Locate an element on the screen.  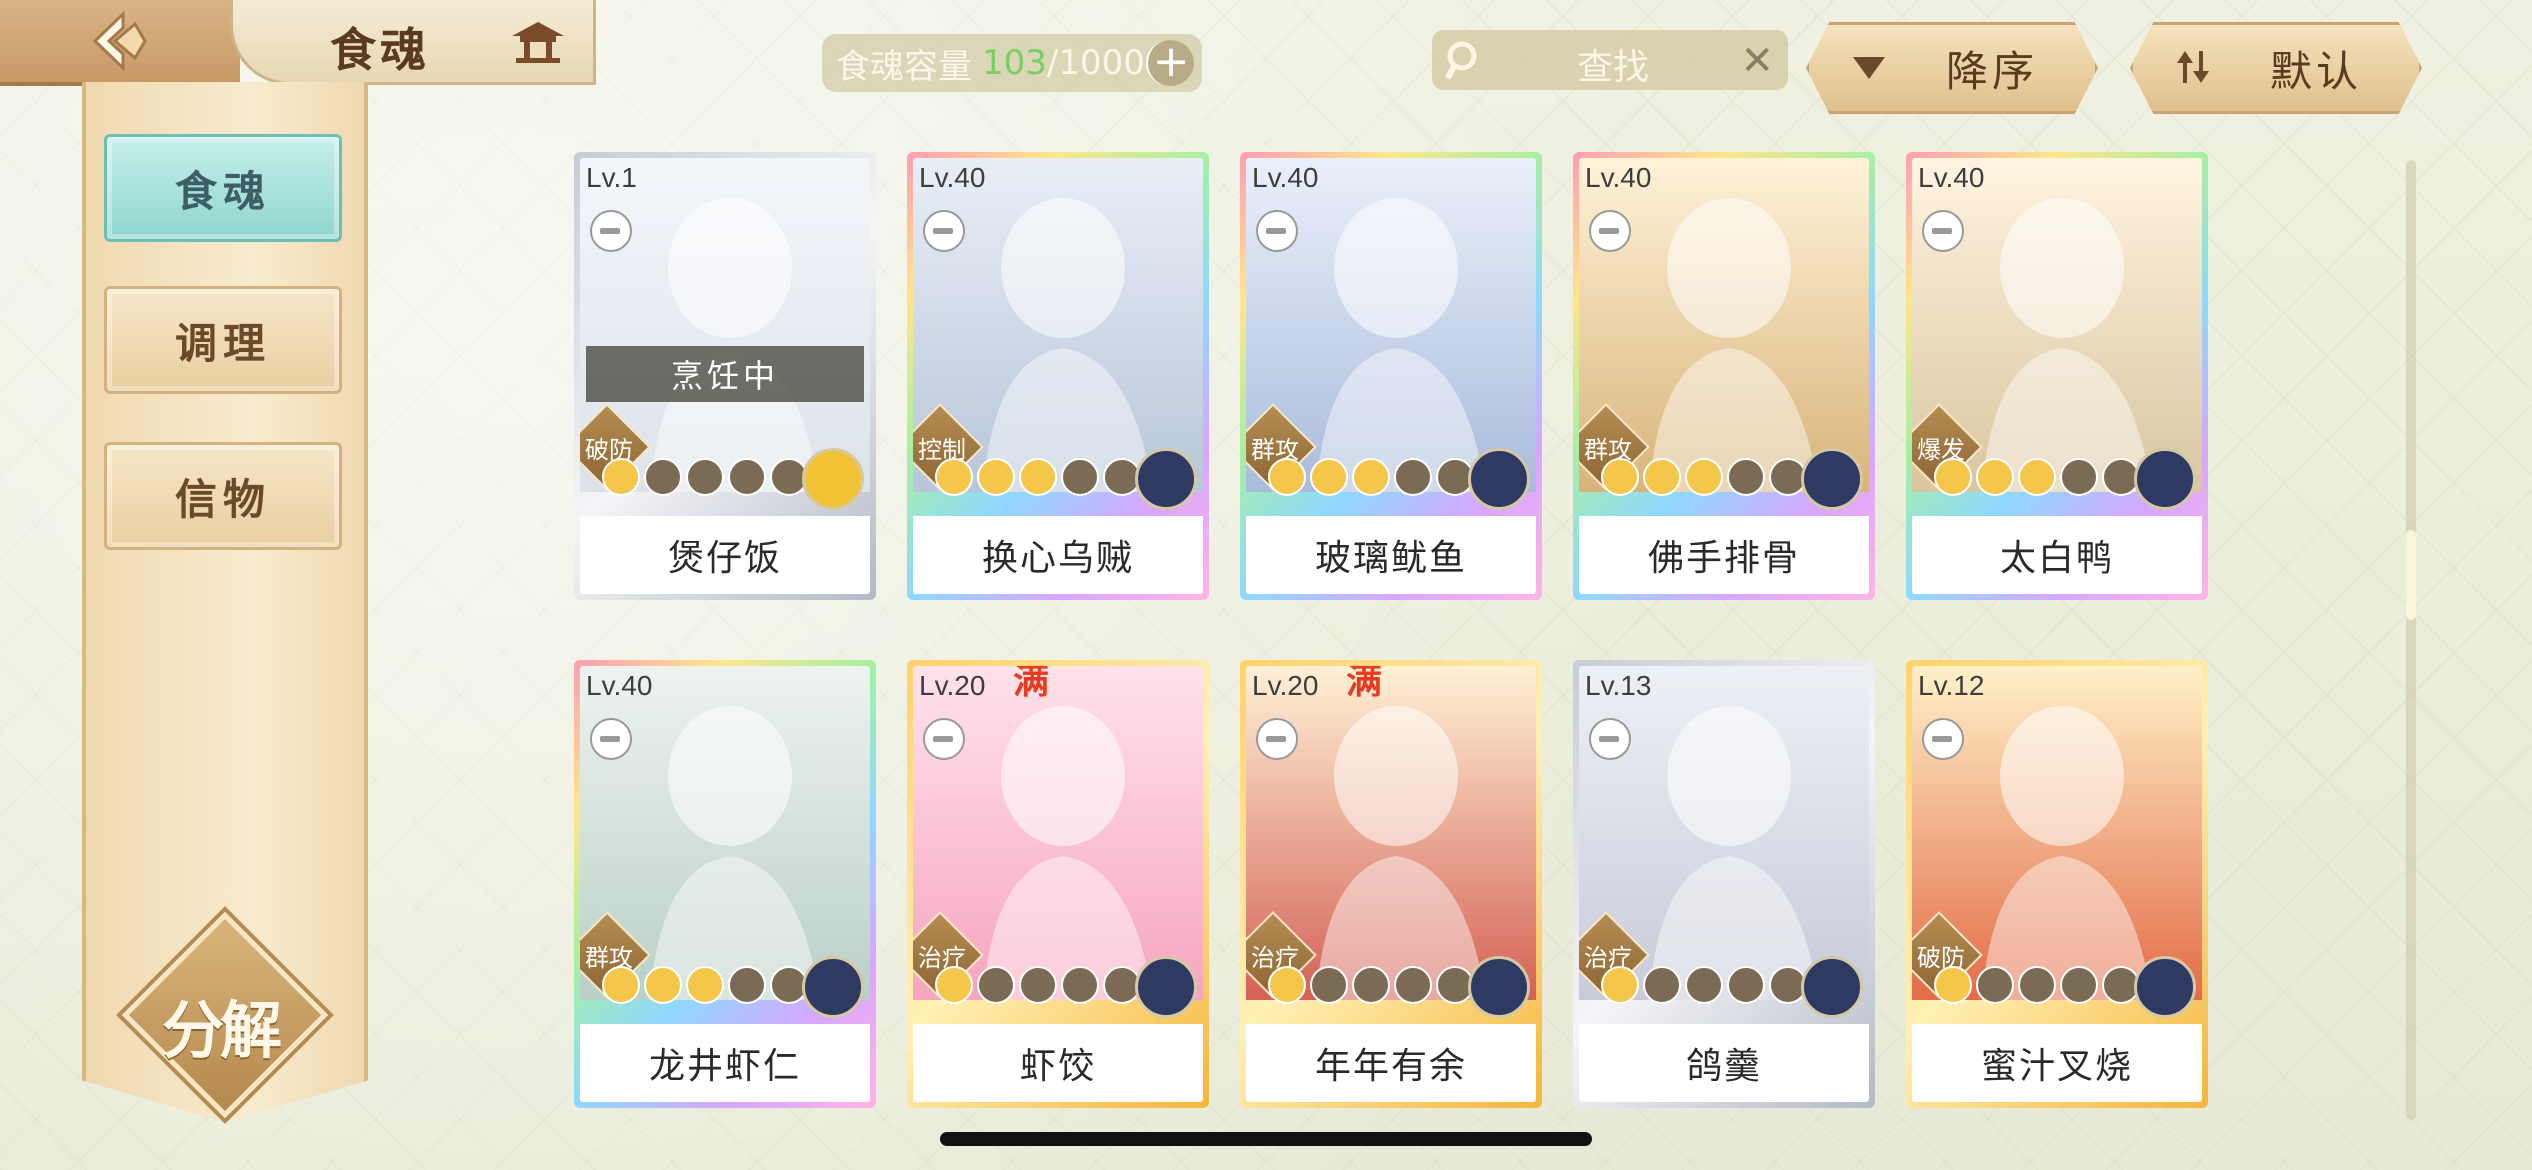
sort-mode-button: 默认 is located at coordinates (2276, 68).